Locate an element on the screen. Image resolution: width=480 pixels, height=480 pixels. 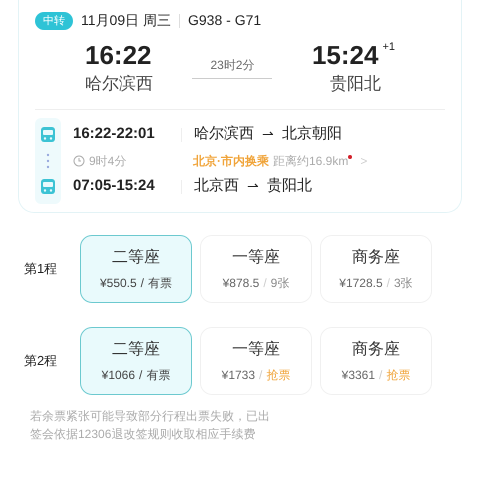
wait-duration: 9时4分 is located at coordinates (108, 161).